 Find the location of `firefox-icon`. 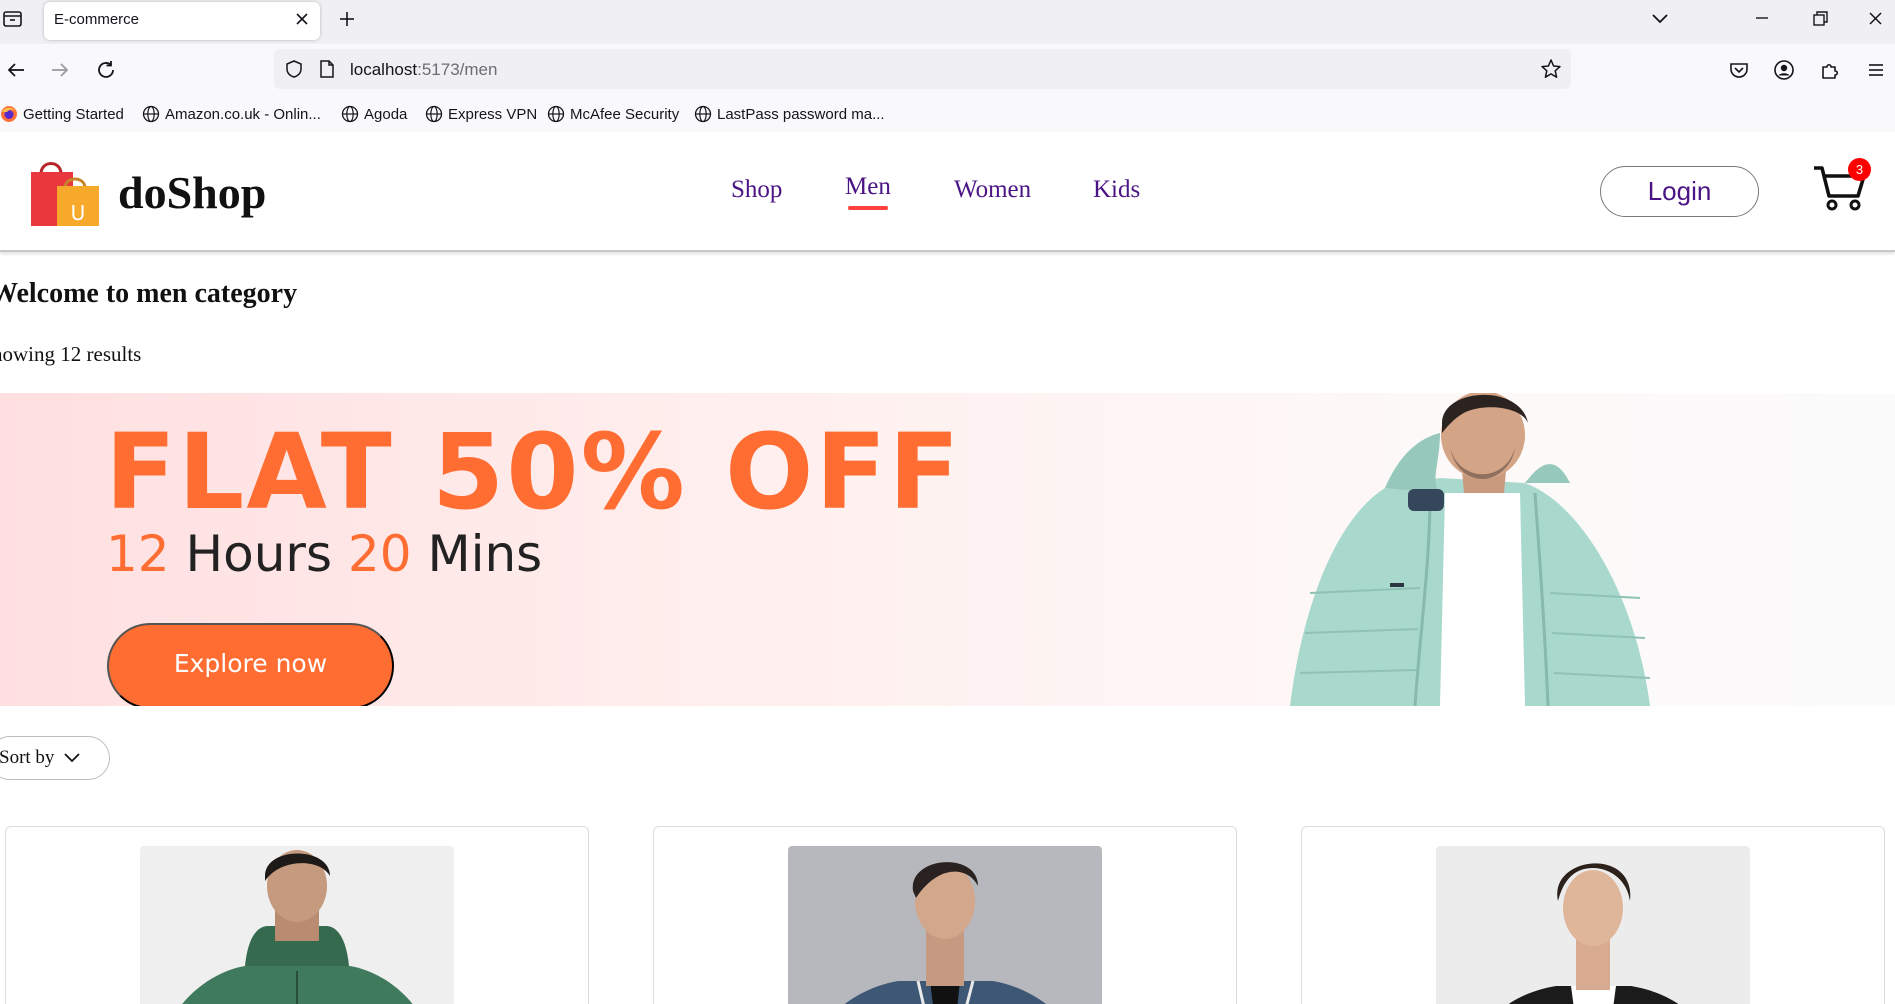

firefox-icon is located at coordinates (9, 114).